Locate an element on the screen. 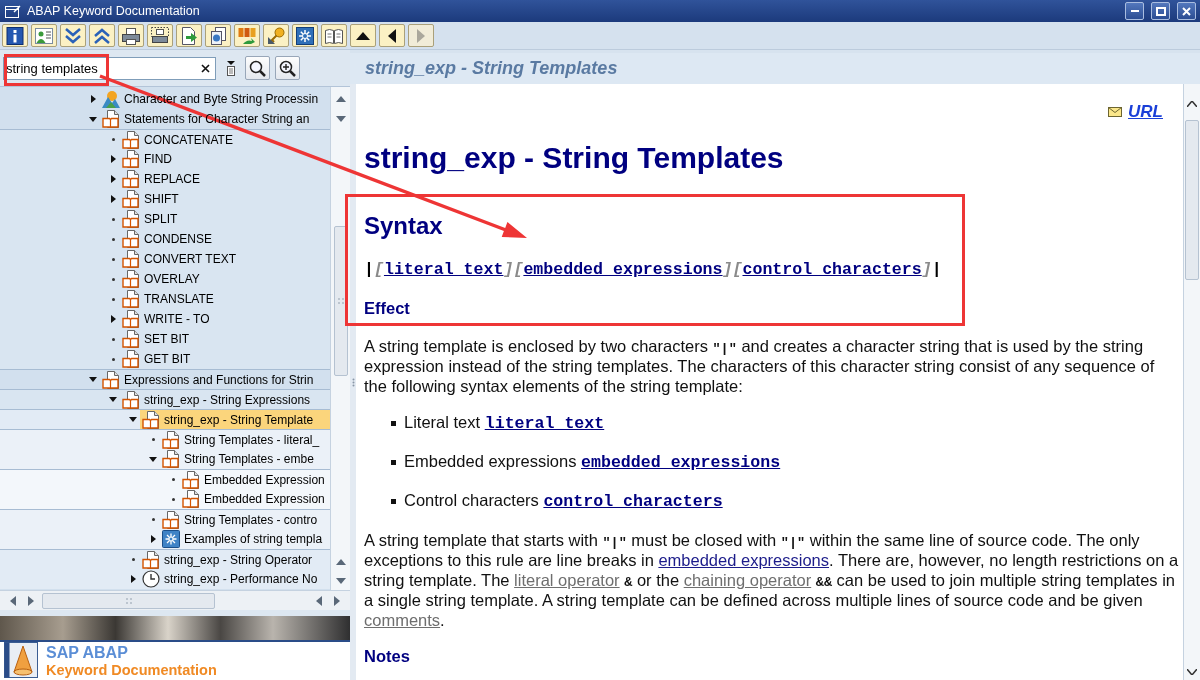 The width and height of the screenshot is (1200, 680). tree-item: string_exp - String Template is located at coordinates (235, 419).